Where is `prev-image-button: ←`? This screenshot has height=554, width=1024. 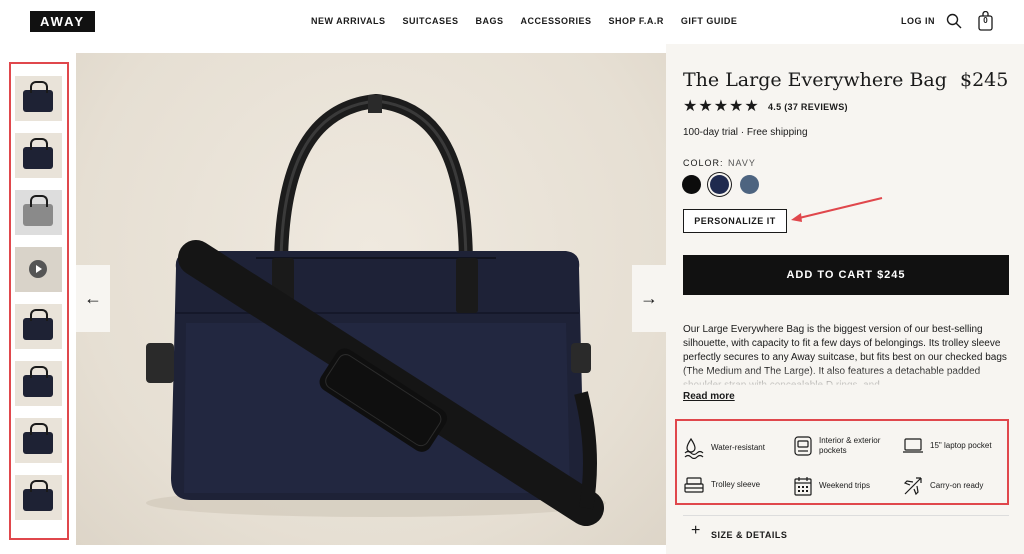
prev-image-button: ← is located at coordinates (93, 298).